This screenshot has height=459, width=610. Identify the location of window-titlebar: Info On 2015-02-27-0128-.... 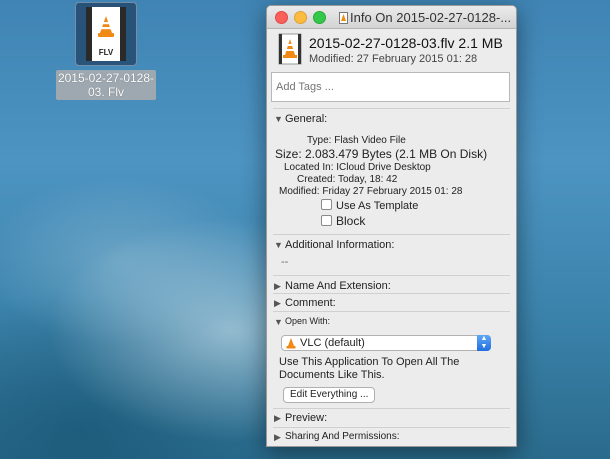
(391, 17).